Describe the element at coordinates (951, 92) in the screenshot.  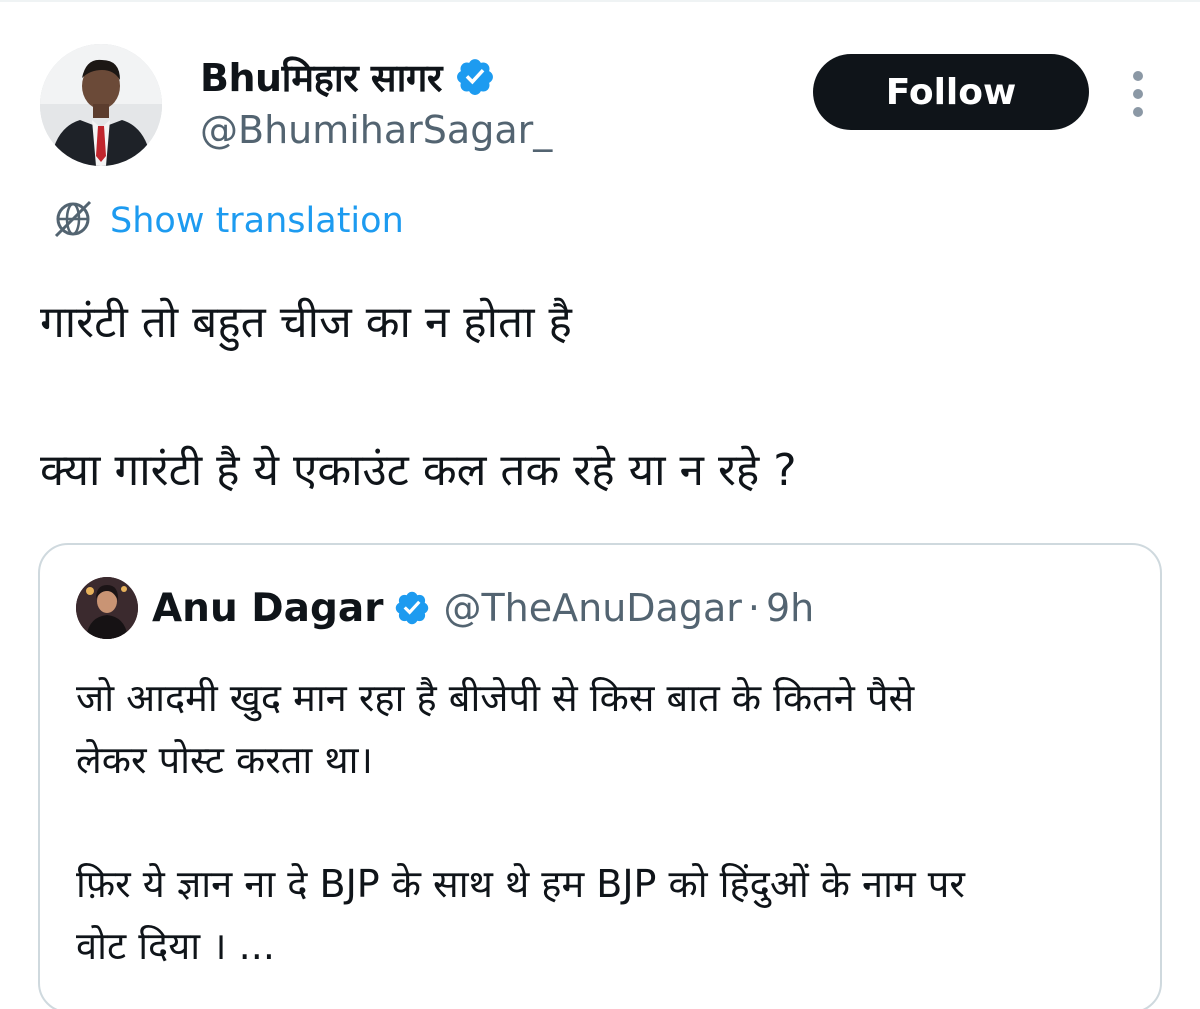
I see `follow-button: Follow` at that location.